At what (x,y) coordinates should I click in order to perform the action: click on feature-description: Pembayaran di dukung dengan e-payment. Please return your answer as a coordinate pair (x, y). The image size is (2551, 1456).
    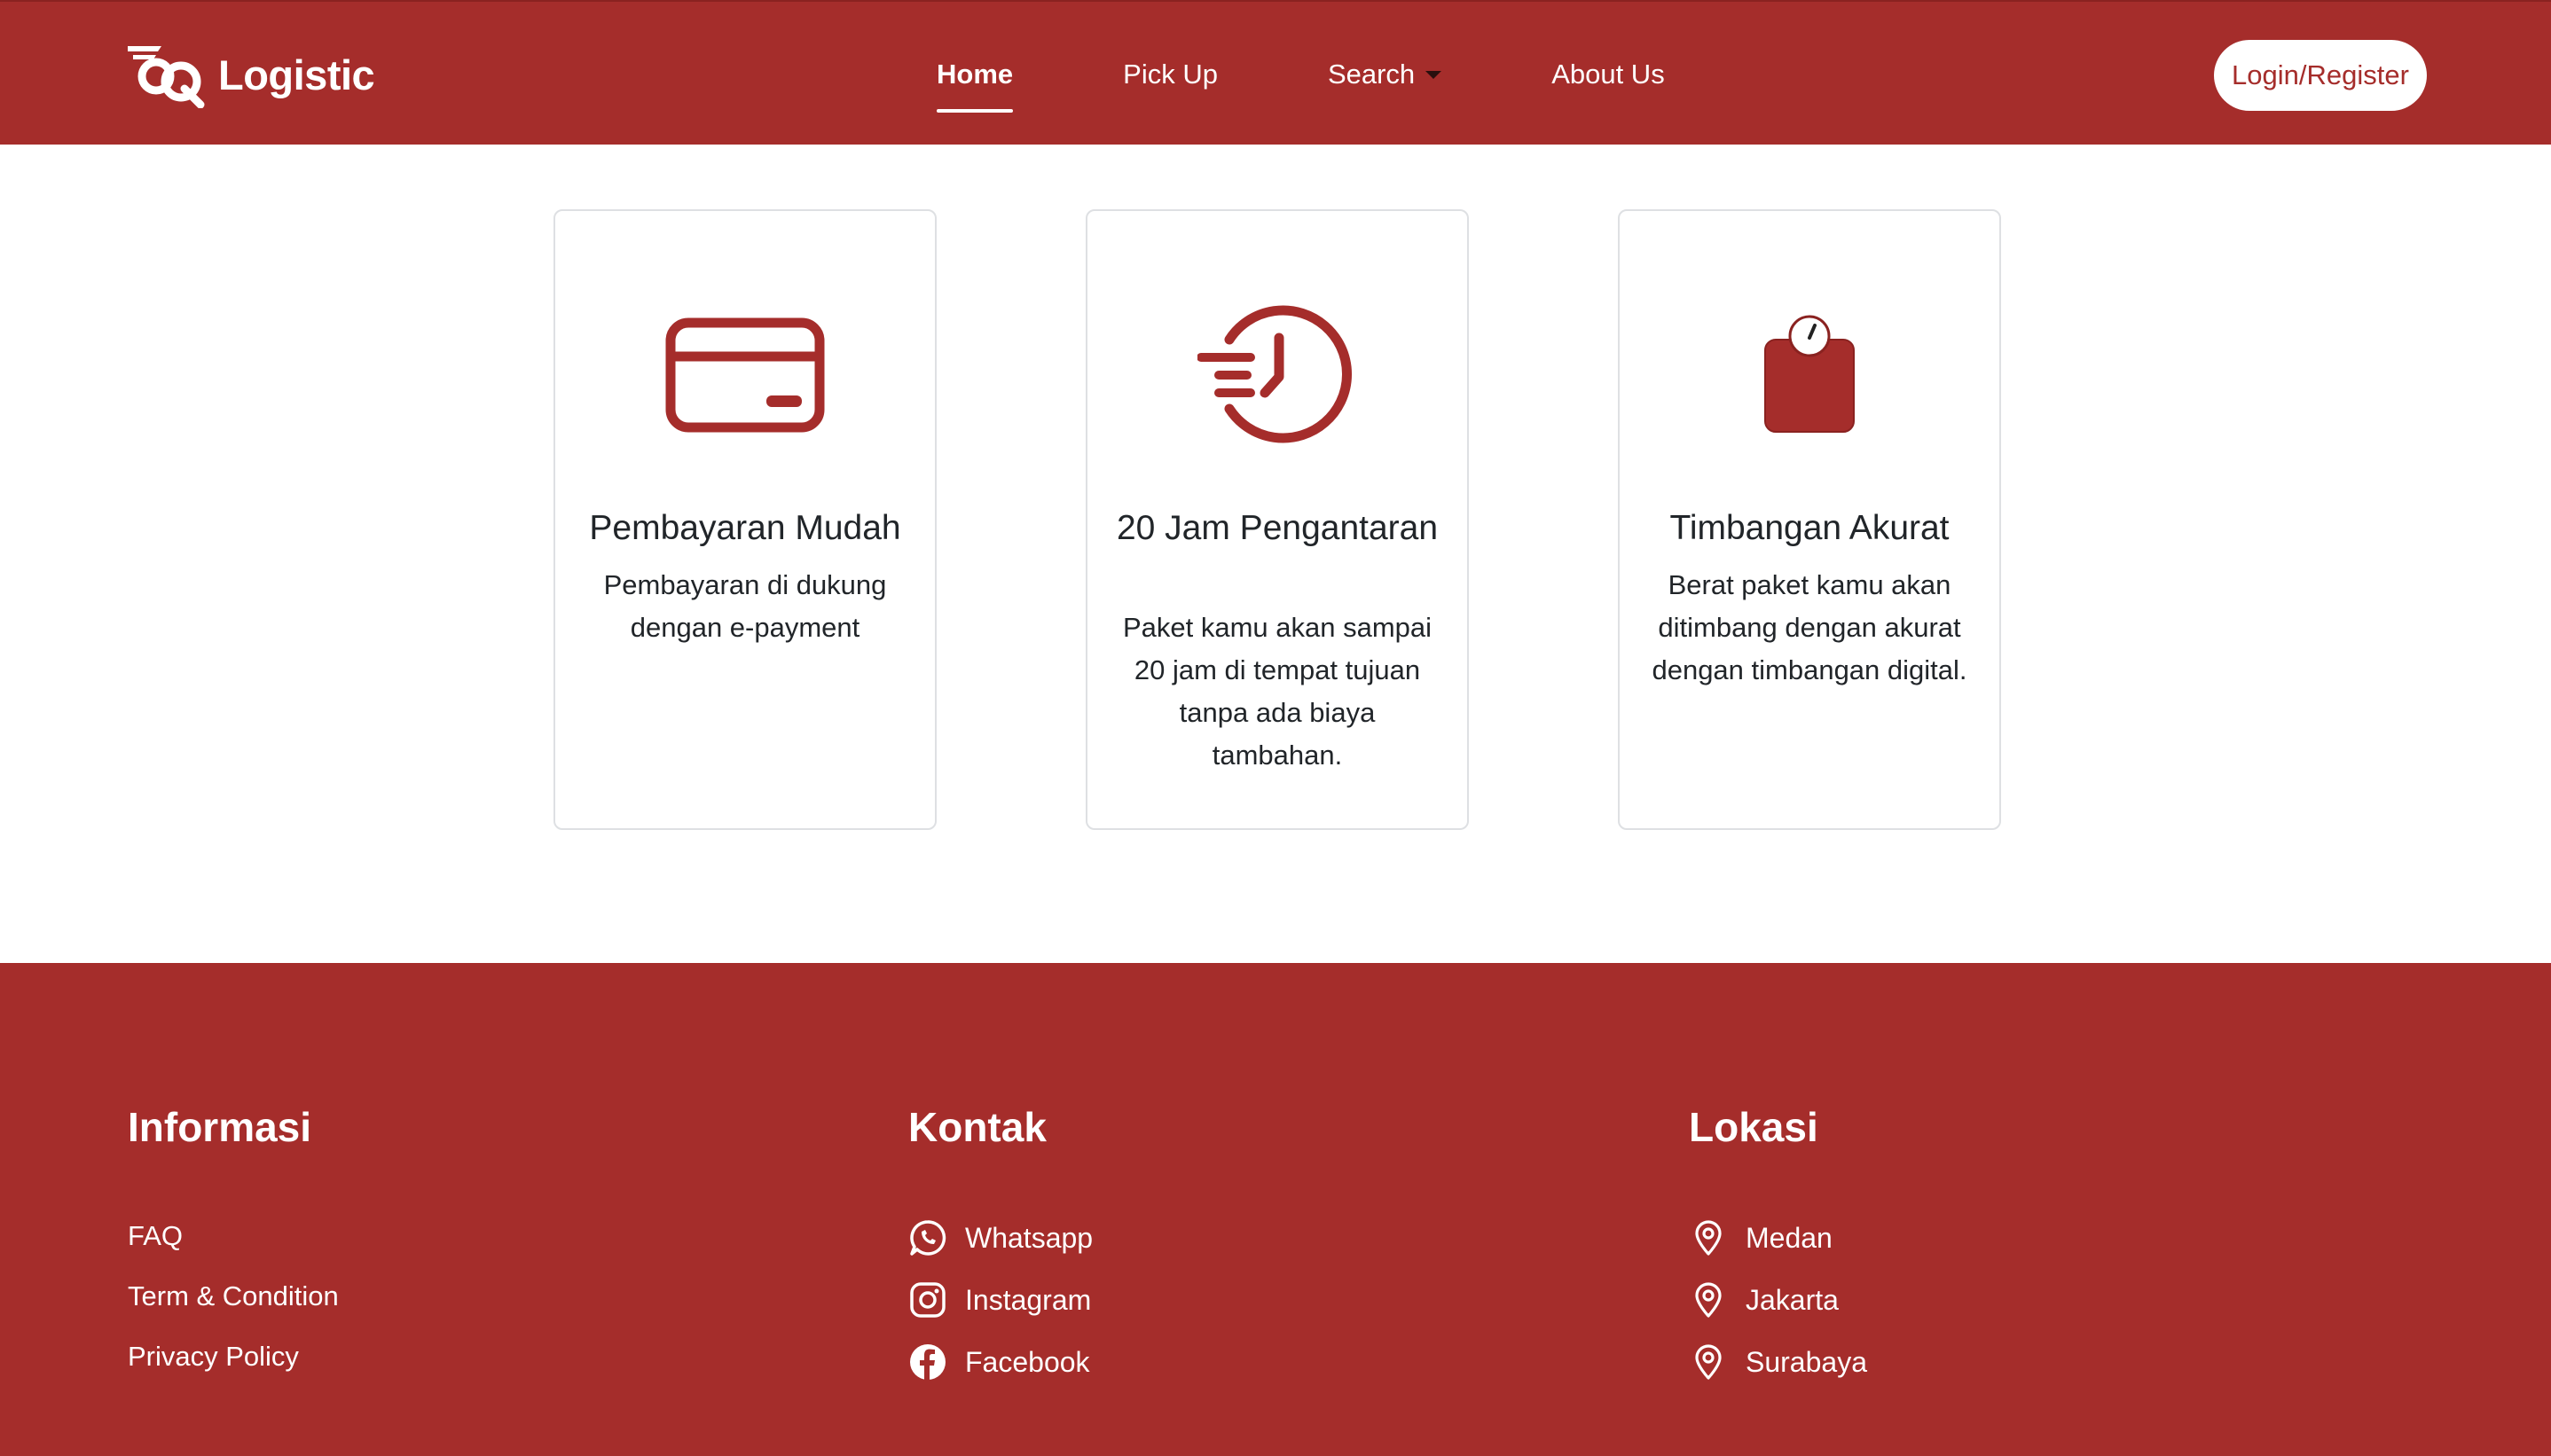
    Looking at the image, I should click on (745, 606).